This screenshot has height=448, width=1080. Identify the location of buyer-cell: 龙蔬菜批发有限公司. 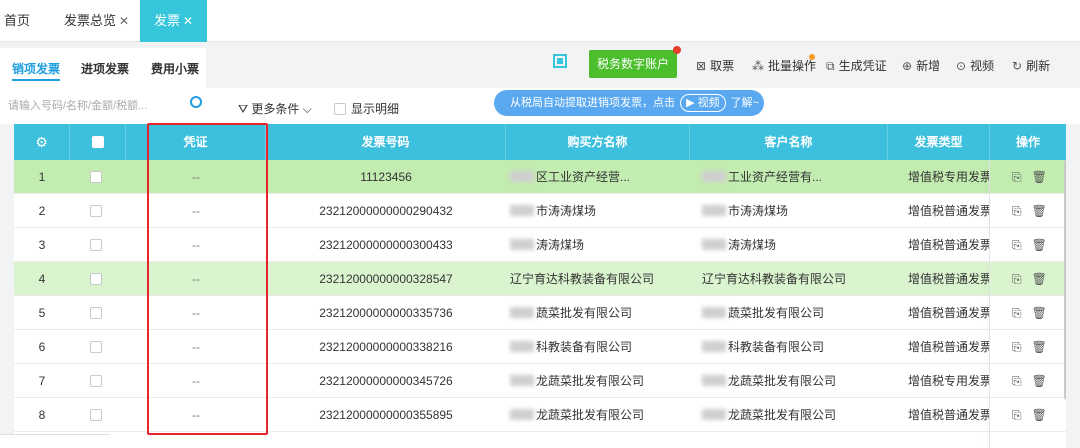
(598, 415).